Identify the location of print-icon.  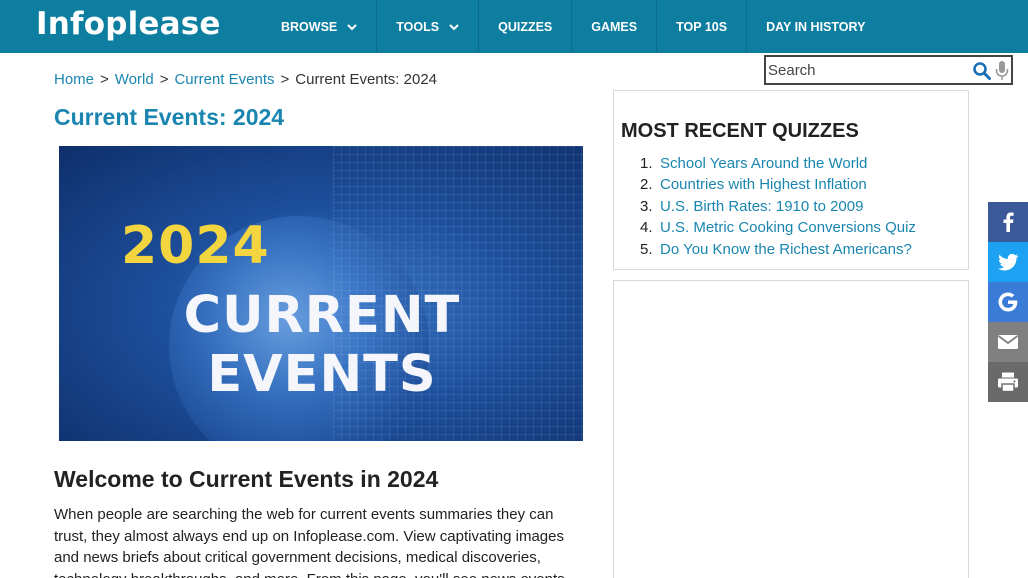
(1008, 382).